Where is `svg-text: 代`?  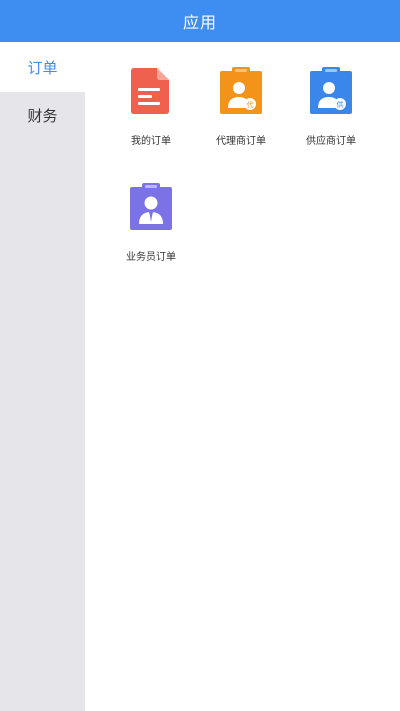
svg-text: 代 is located at coordinates (250, 104).